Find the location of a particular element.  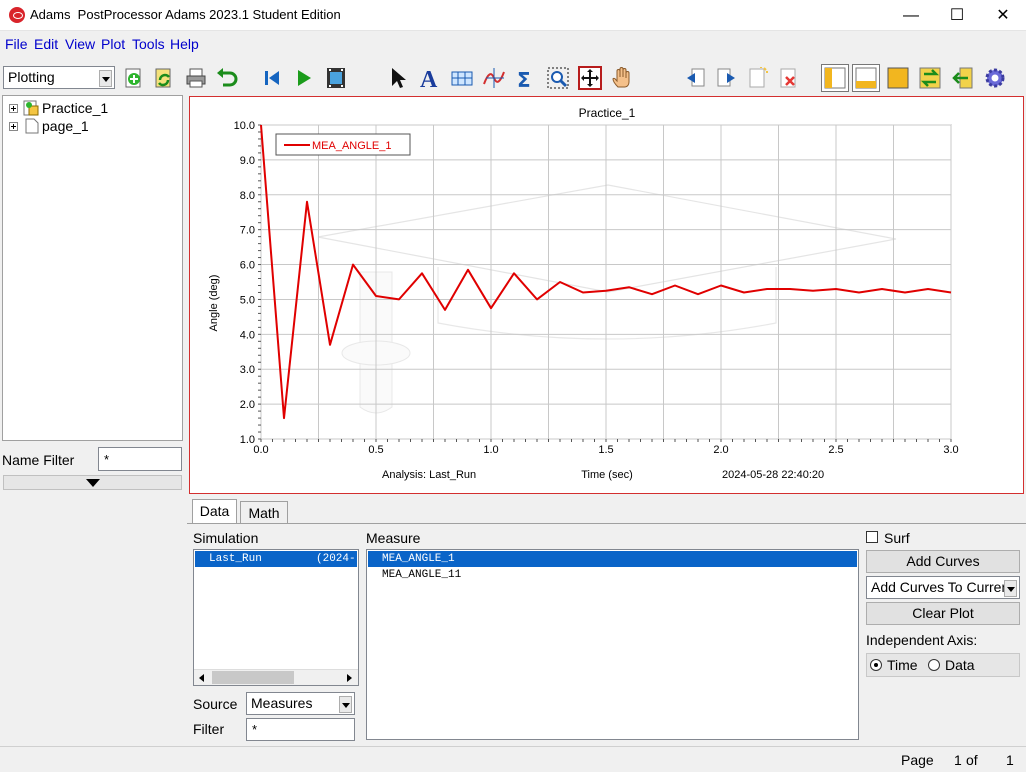

time-radio-label: Time is located at coordinates (902, 665).